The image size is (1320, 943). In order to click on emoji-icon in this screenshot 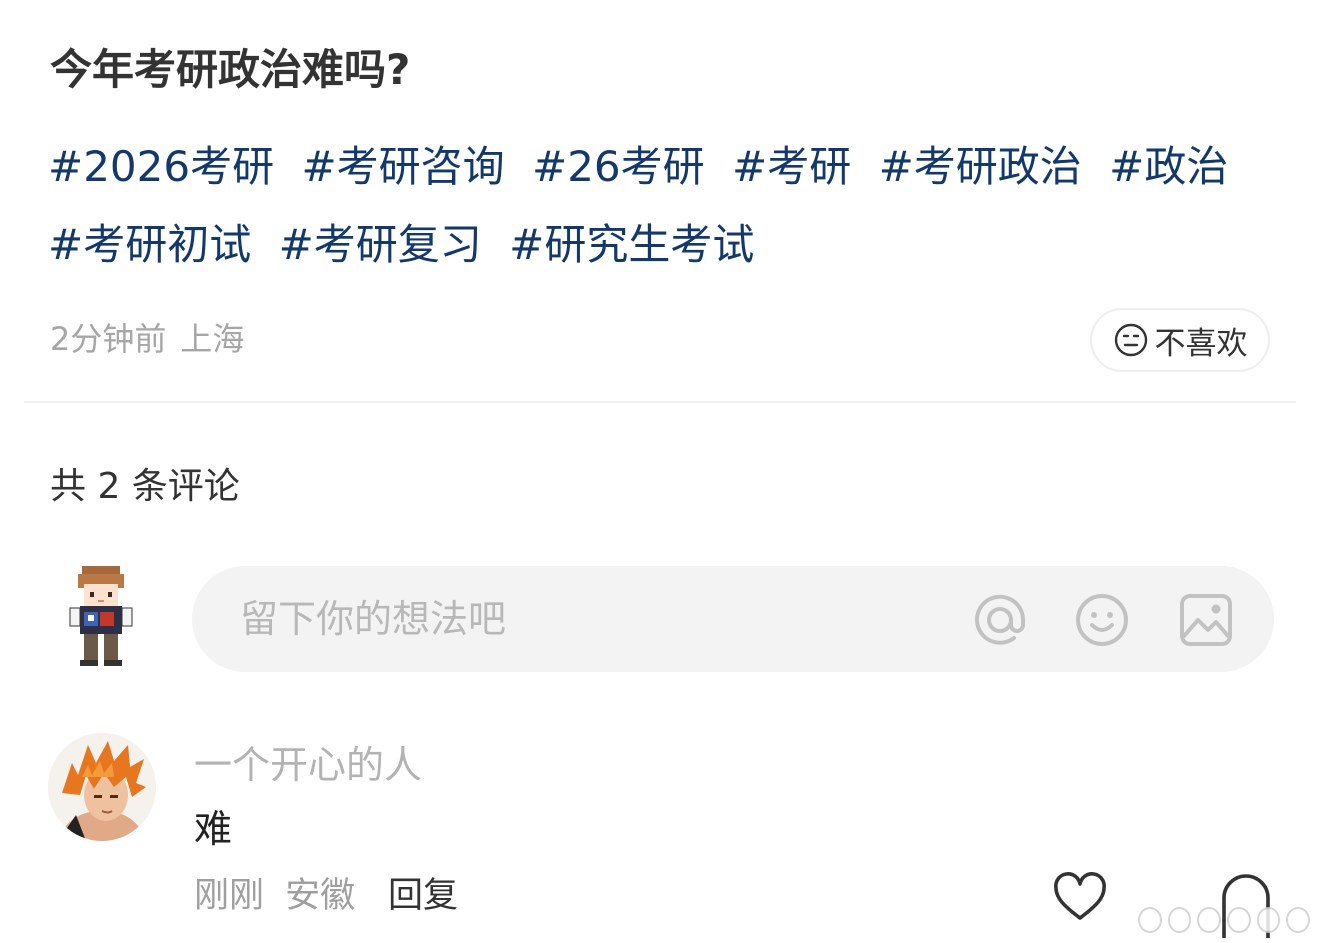, I will do `click(1102, 620)`.